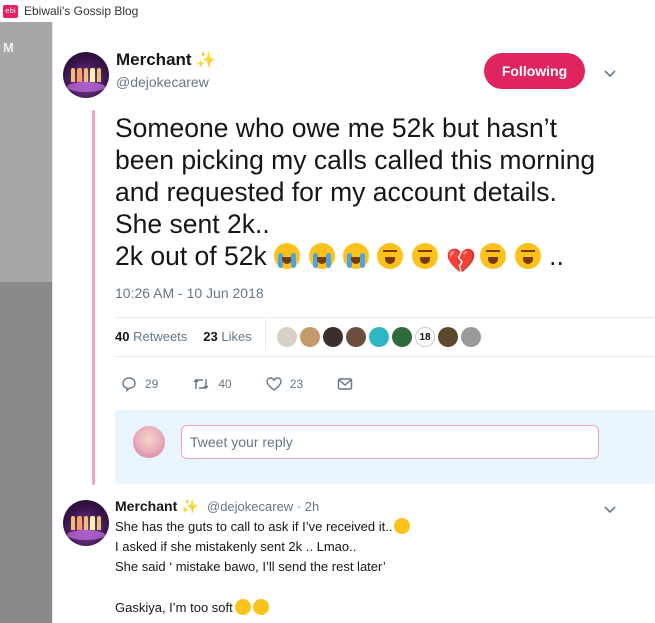 Image resolution: width=655 pixels, height=623 pixels. What do you see at coordinates (26, 152) in the screenshot?
I see `background-panel` at bounding box center [26, 152].